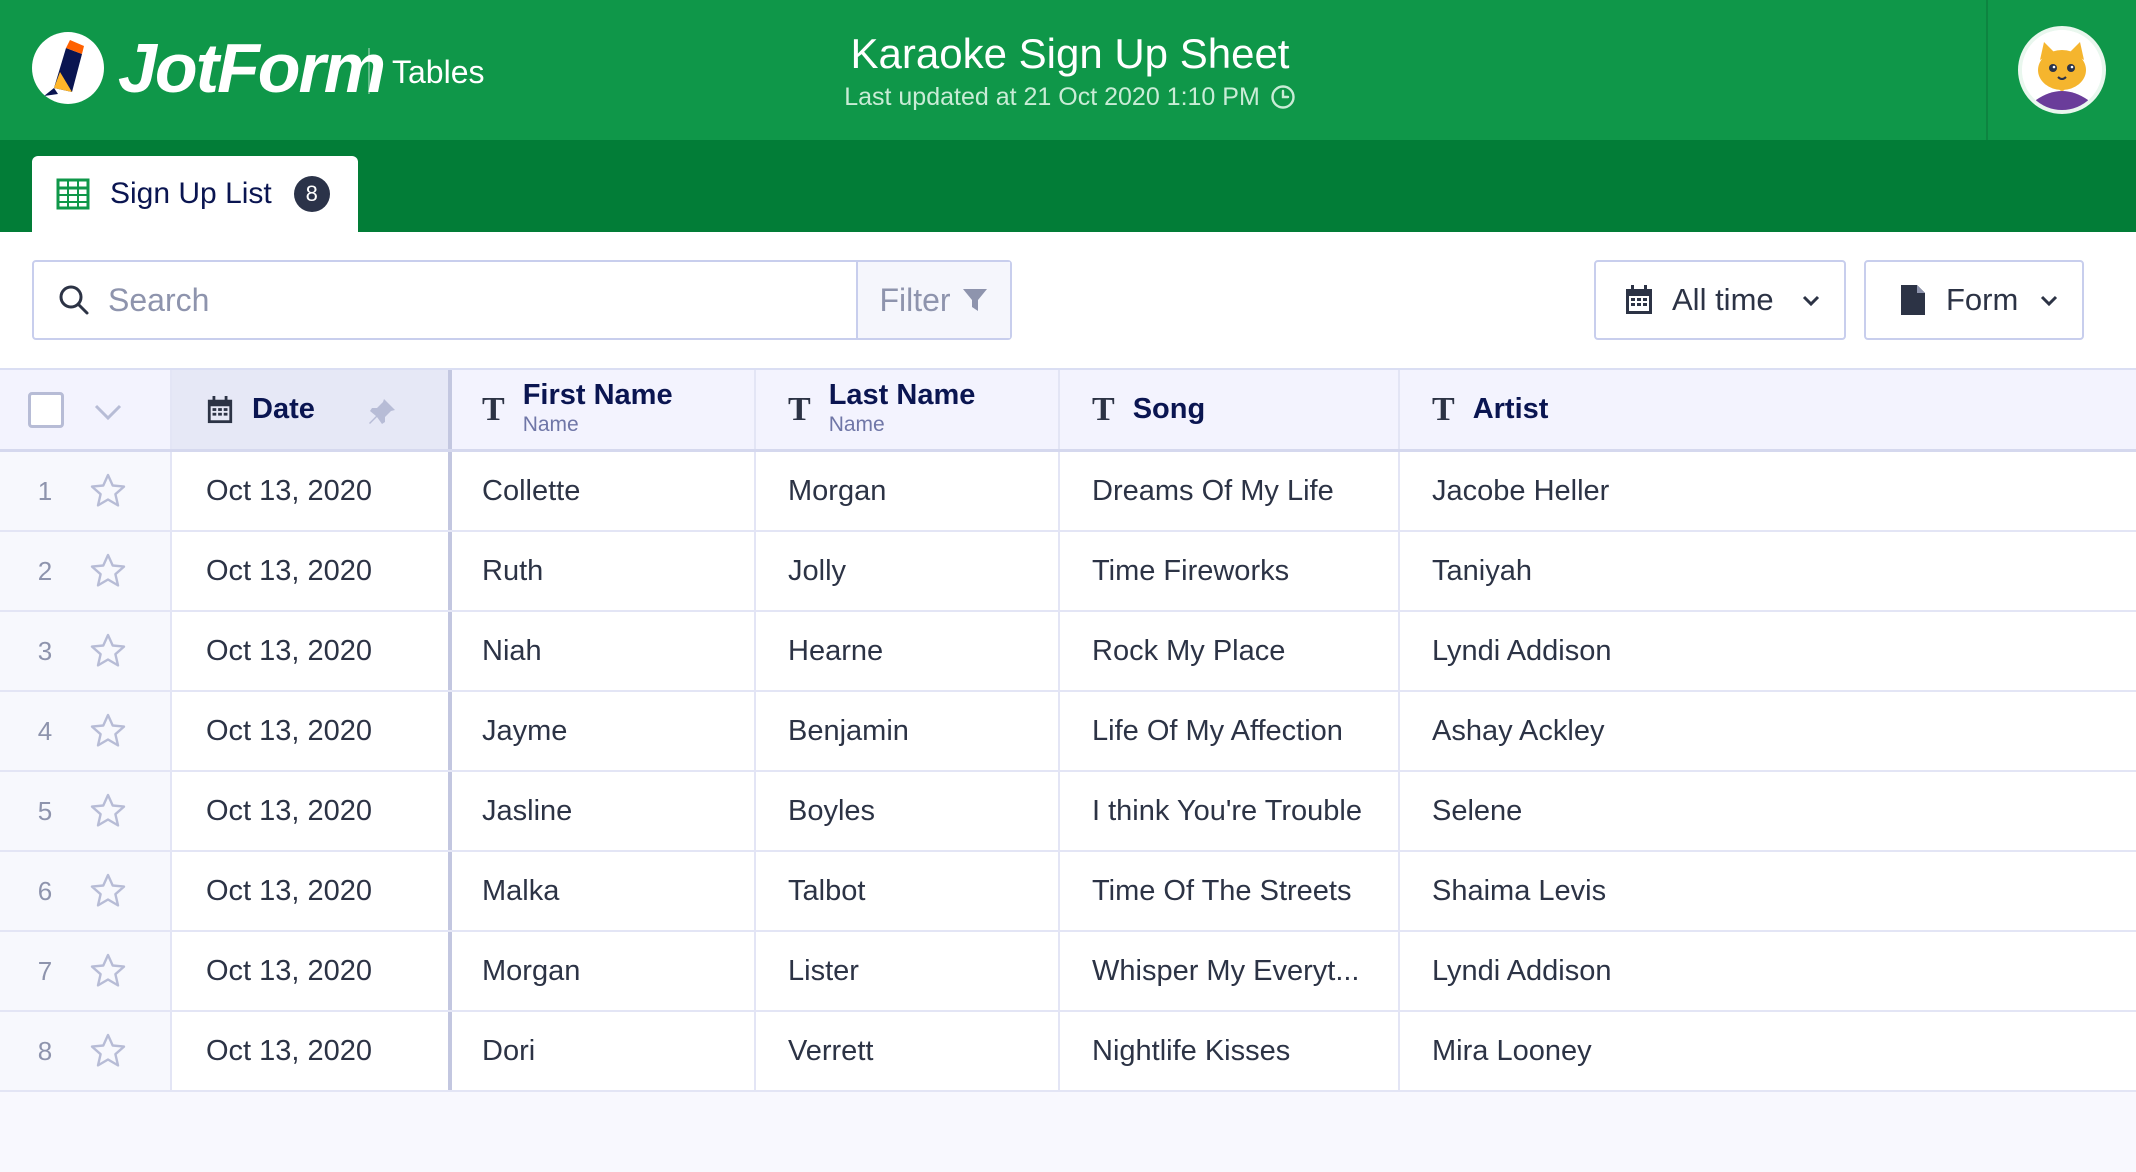  I want to click on cell-song: Time Fireworks, so click(1230, 571).